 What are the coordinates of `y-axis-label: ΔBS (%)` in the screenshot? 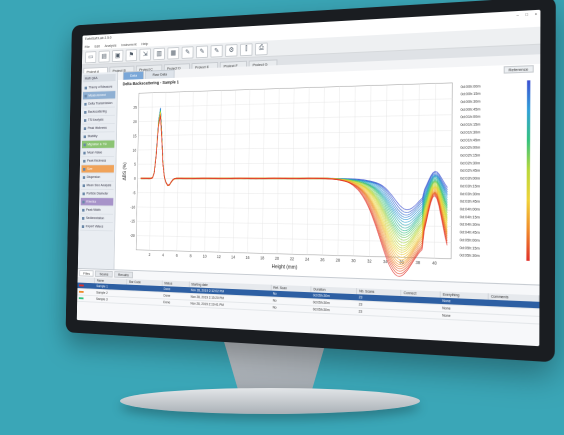 It's located at (125, 171).